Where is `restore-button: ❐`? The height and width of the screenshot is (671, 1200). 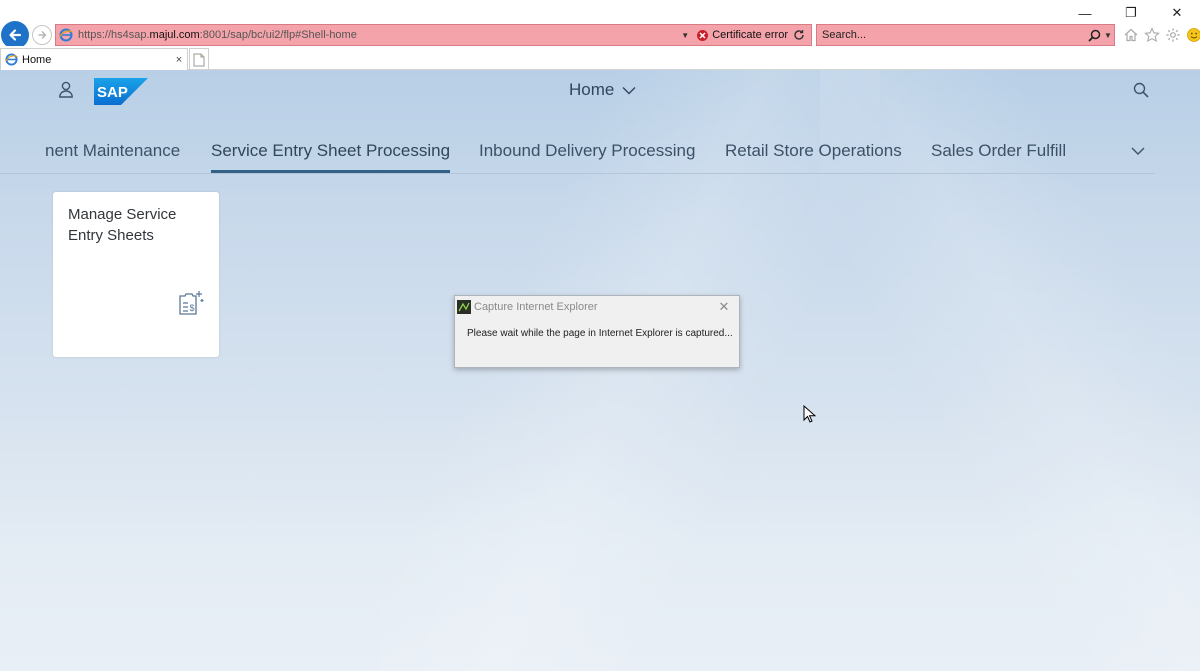
restore-button: ❐ is located at coordinates (1131, 13).